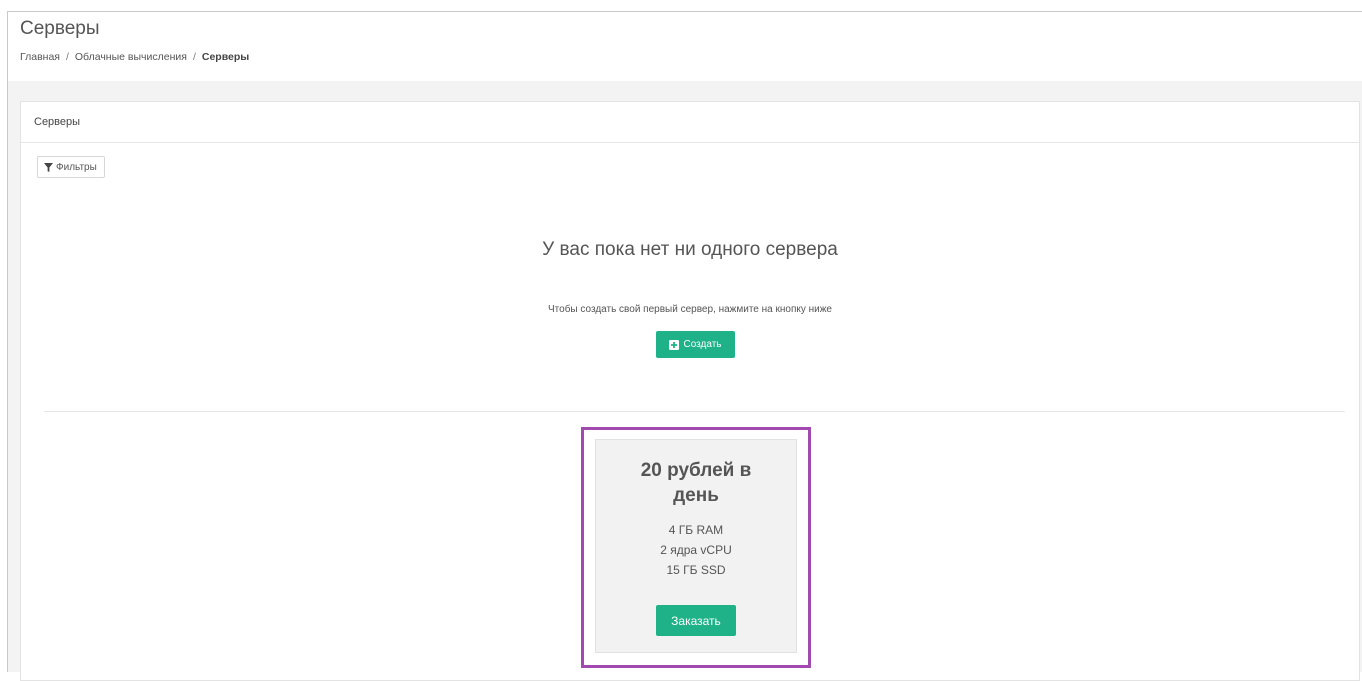  I want to click on panel-heading: Серверы, so click(690, 122).